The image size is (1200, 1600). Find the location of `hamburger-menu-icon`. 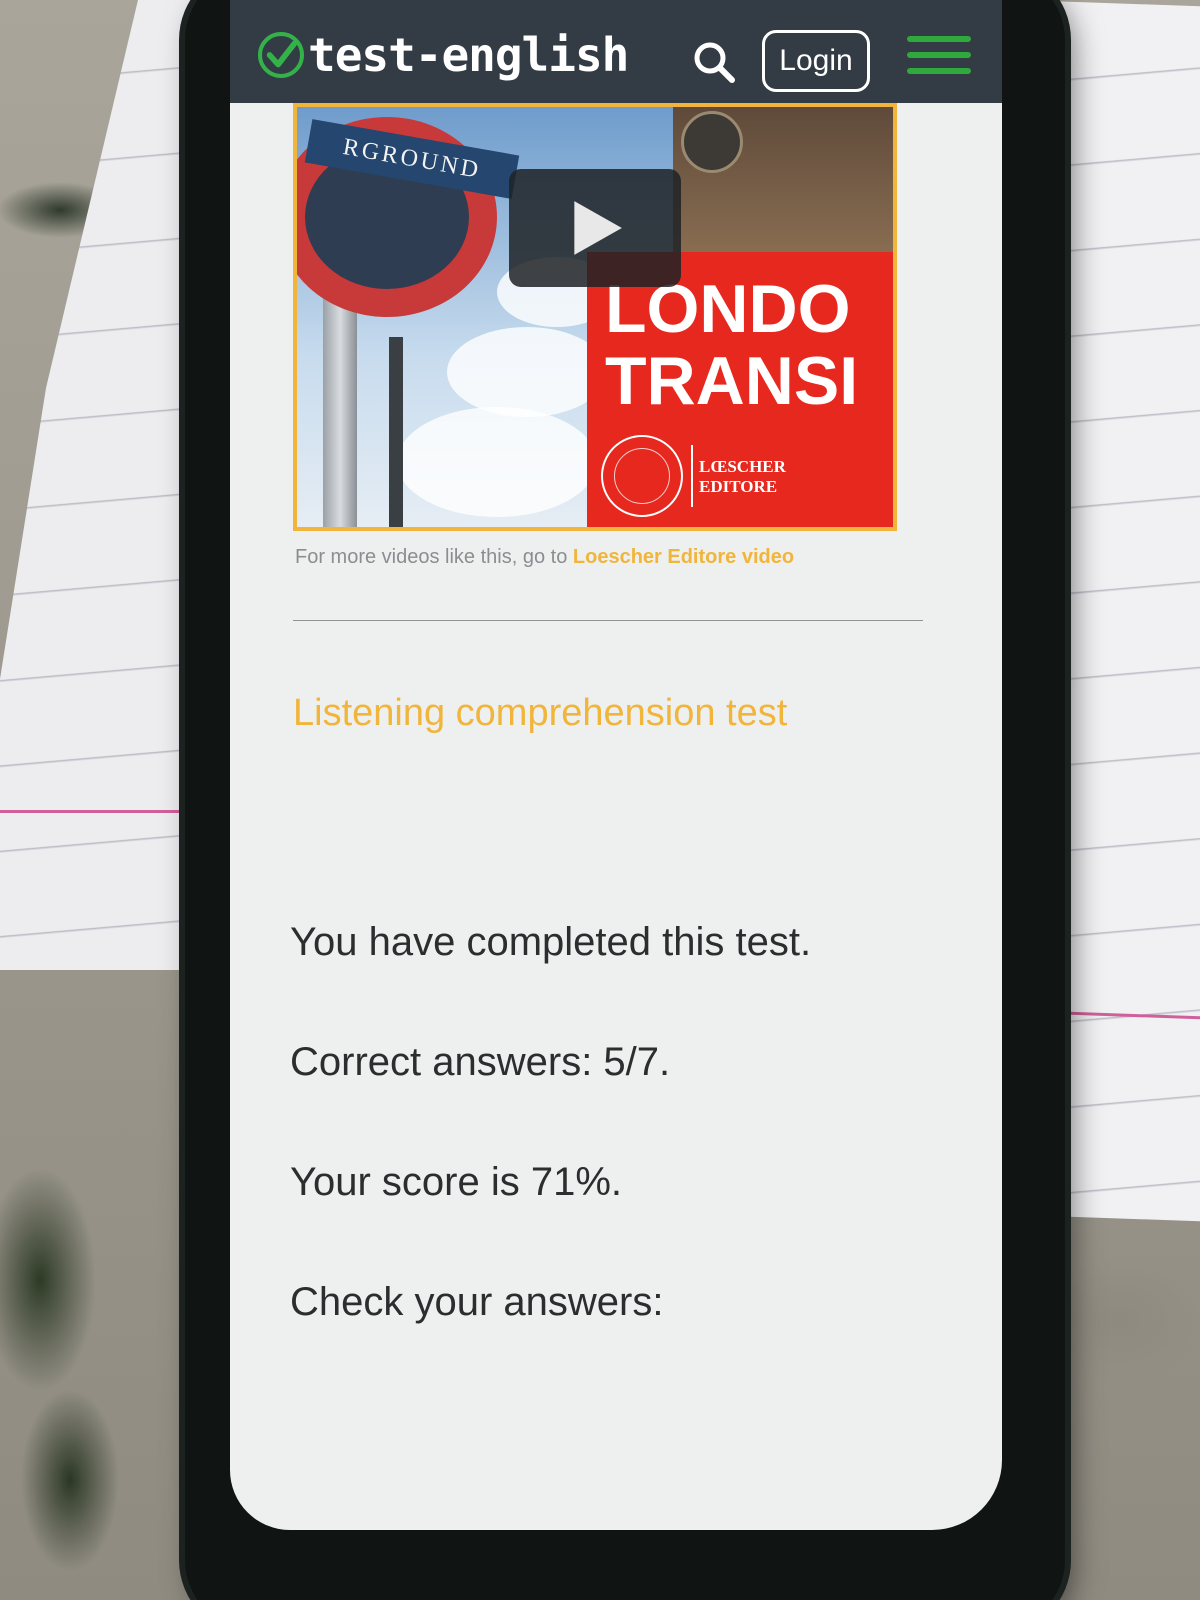

hamburger-menu-icon is located at coordinates (939, 61).